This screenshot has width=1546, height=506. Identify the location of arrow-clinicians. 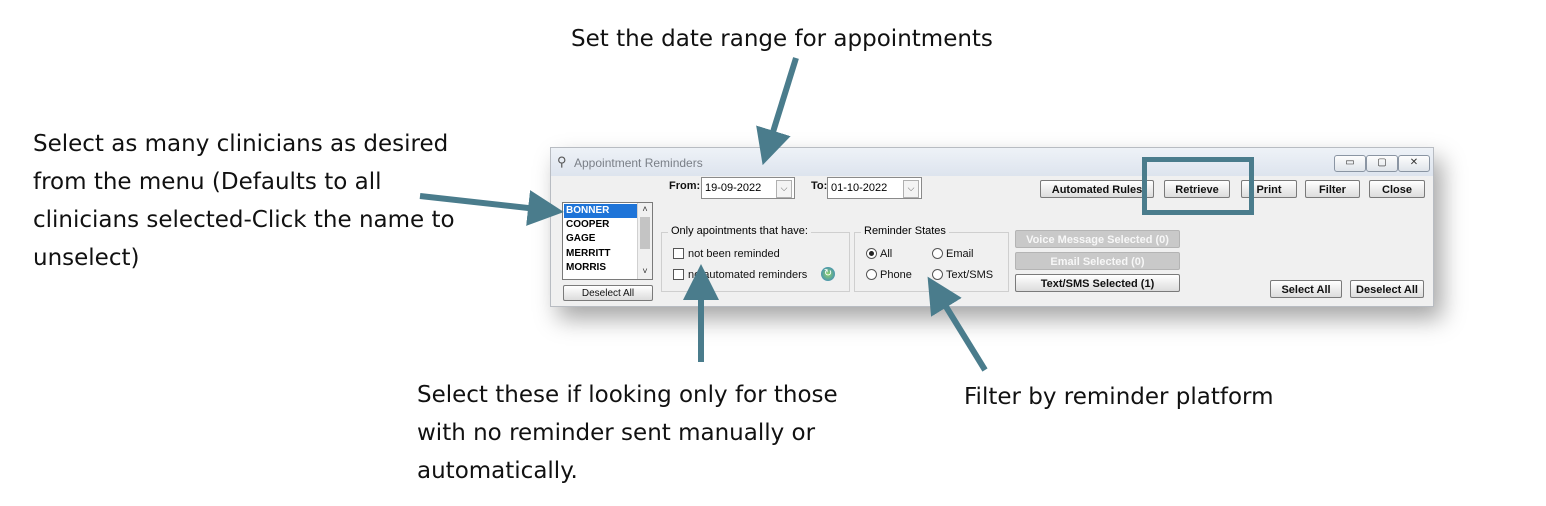
(491, 208).